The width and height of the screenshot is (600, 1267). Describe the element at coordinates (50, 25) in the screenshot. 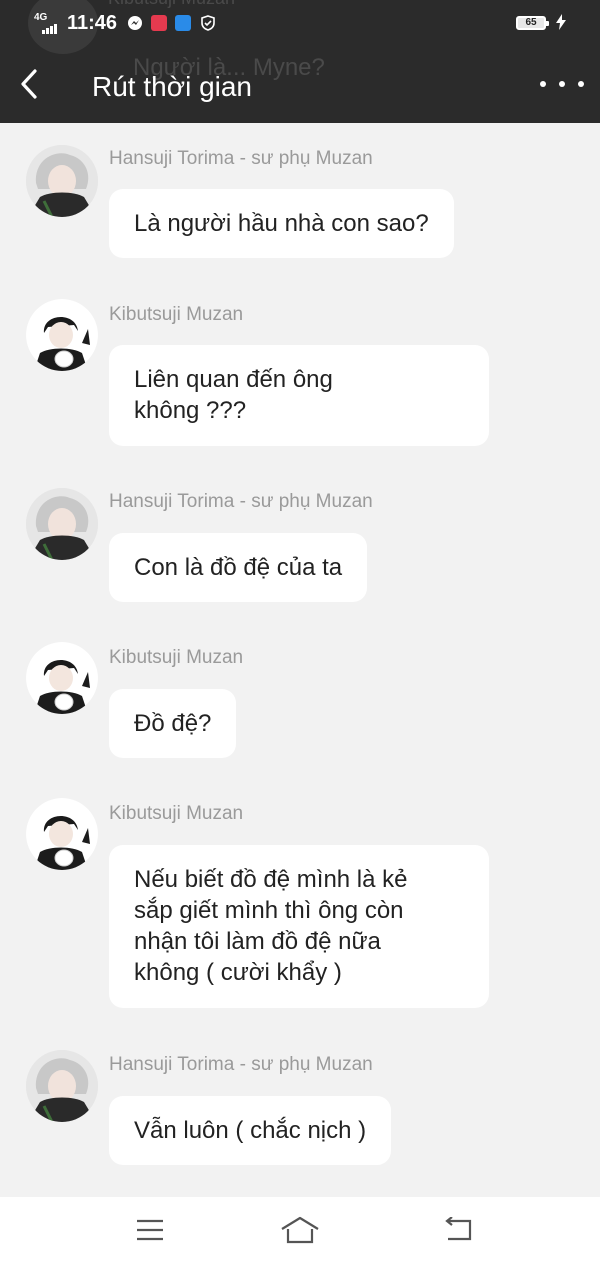

I see `signal-icon` at that location.